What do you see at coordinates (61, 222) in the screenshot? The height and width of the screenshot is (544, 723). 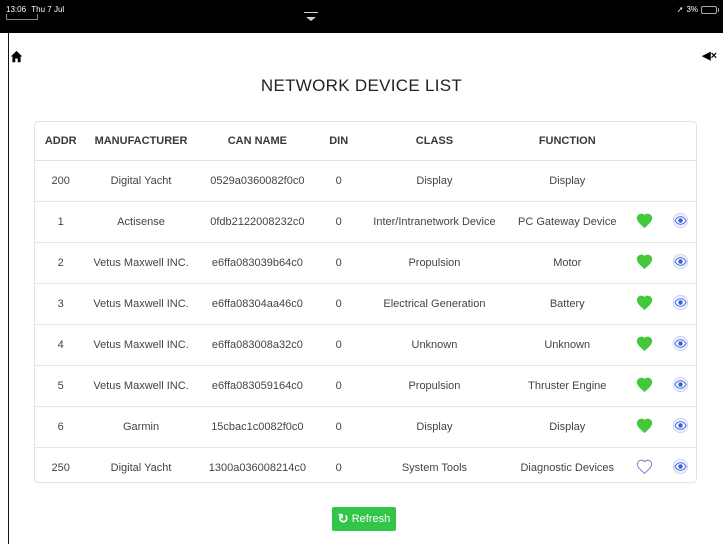 I see `cell-addr: 1` at bounding box center [61, 222].